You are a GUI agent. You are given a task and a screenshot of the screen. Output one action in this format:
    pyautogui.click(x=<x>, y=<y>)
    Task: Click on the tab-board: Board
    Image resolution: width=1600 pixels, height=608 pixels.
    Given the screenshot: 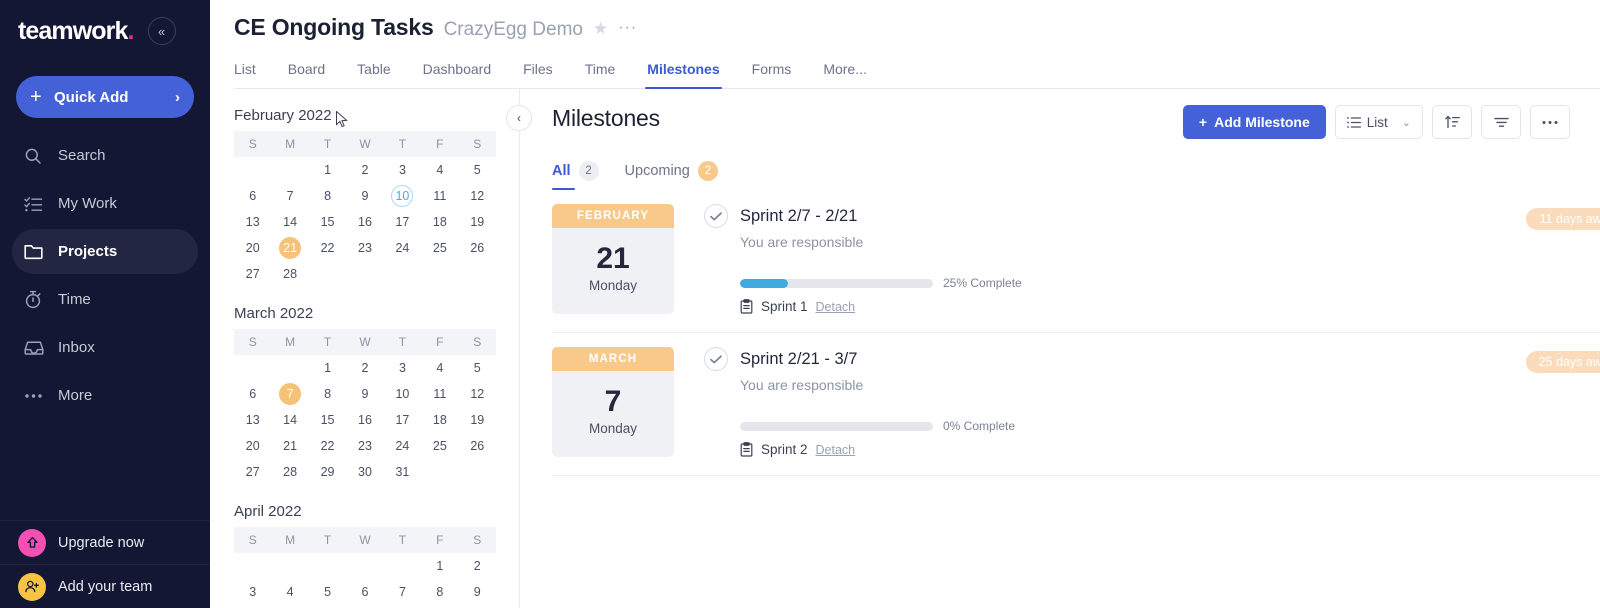 What is the action you would take?
    pyautogui.click(x=306, y=71)
    